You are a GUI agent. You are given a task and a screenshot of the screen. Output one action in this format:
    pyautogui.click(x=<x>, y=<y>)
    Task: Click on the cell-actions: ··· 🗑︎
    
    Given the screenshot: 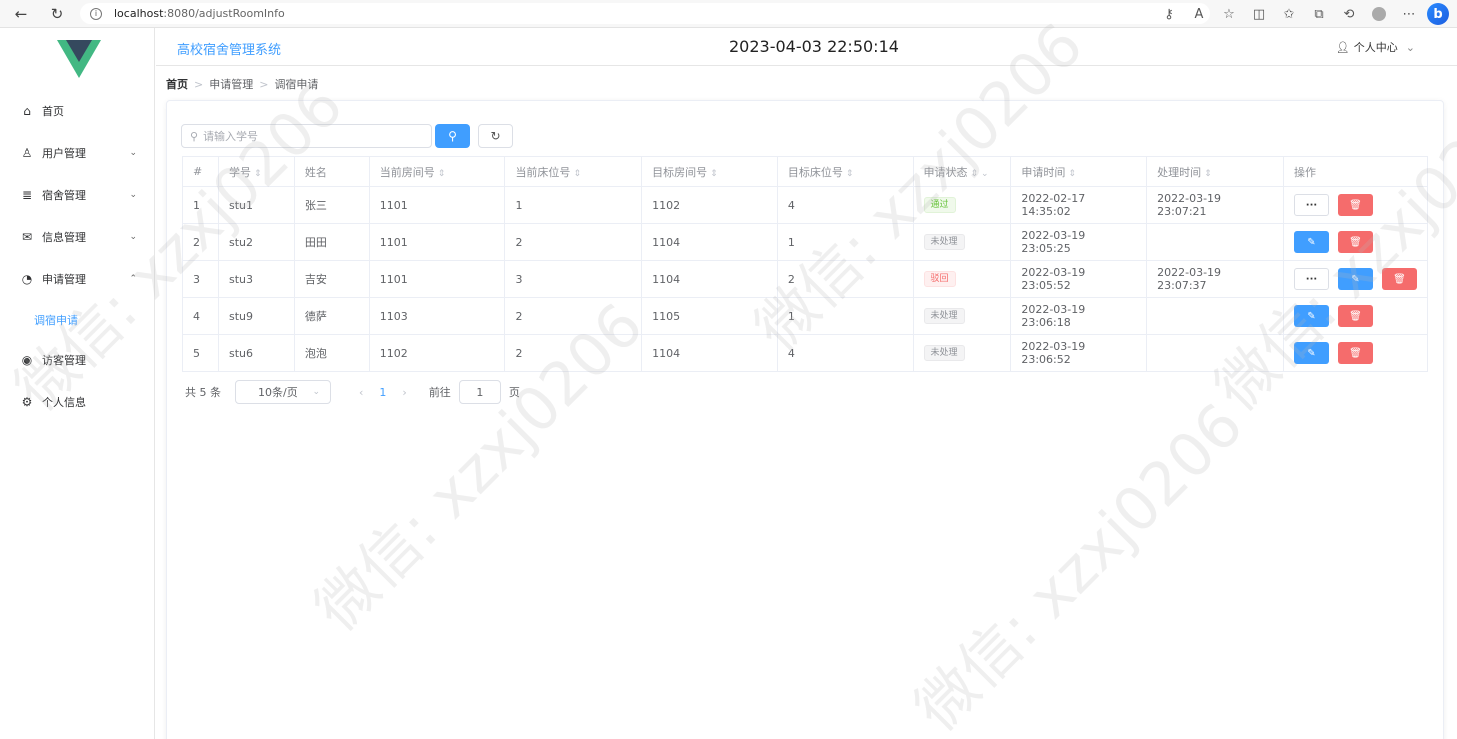 What is the action you would take?
    pyautogui.click(x=1355, y=205)
    